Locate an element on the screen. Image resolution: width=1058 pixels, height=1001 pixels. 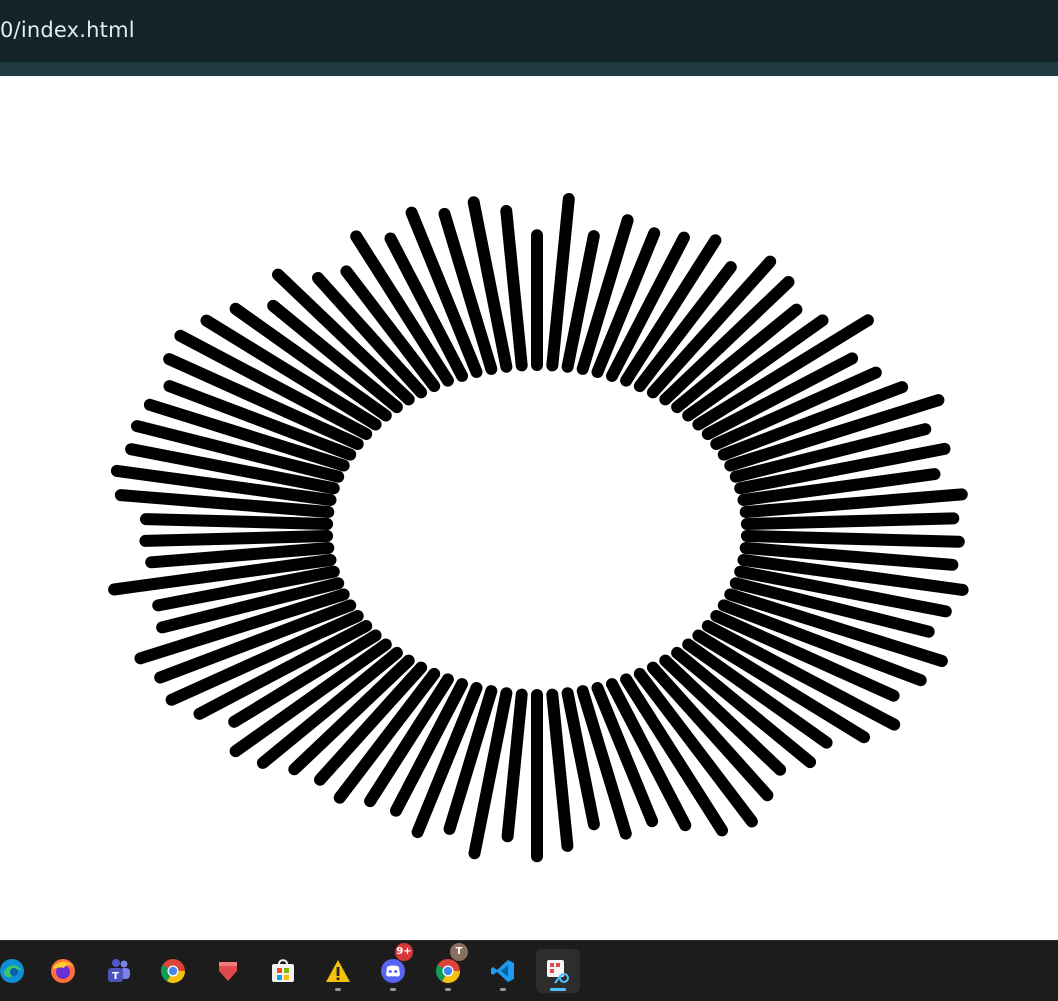
taskbar-app-chrome is located at coordinates (173, 971).